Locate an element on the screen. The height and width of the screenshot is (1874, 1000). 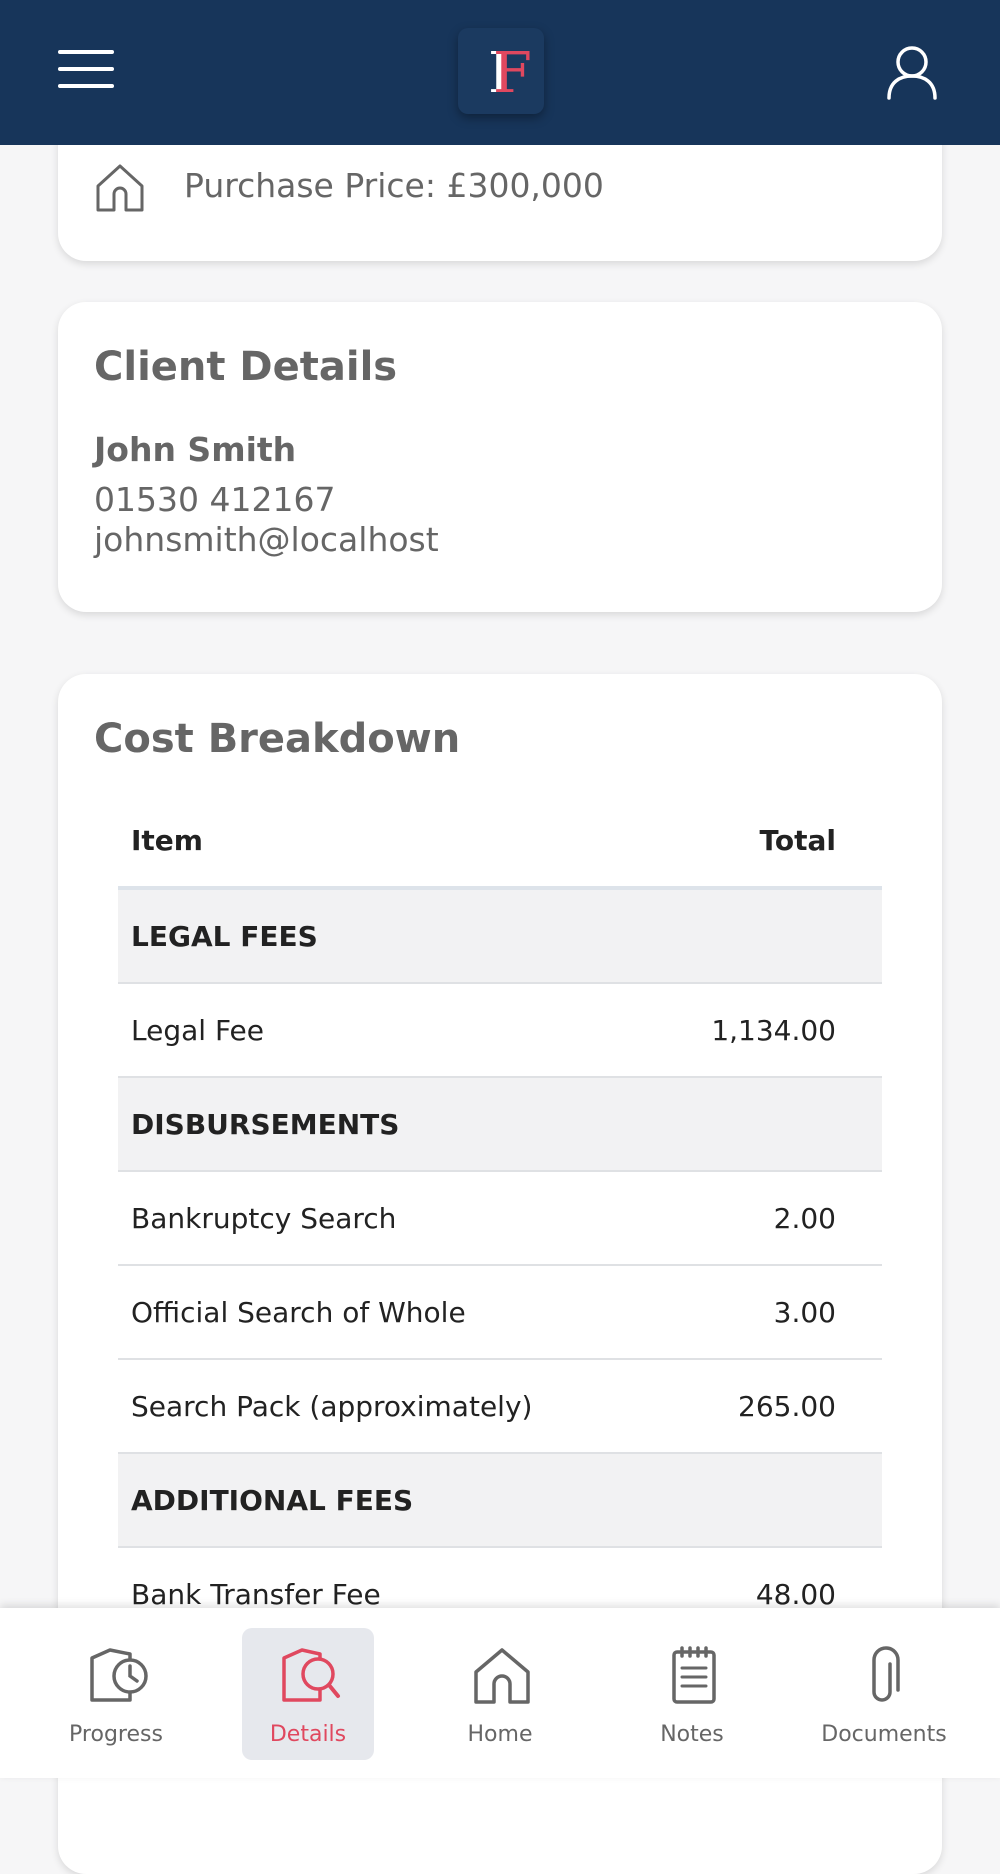
nav-progress: Progress is located at coordinates (116, 1694).